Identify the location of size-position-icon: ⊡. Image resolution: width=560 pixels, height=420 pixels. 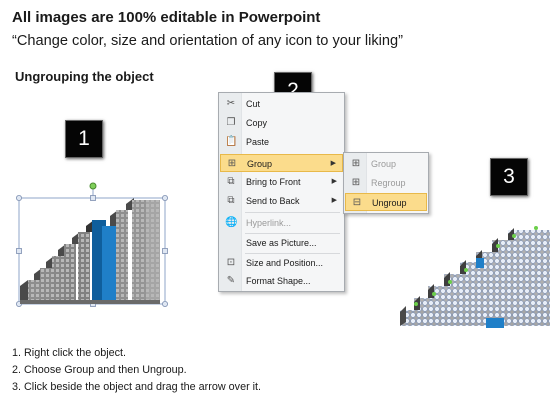
(231, 262).